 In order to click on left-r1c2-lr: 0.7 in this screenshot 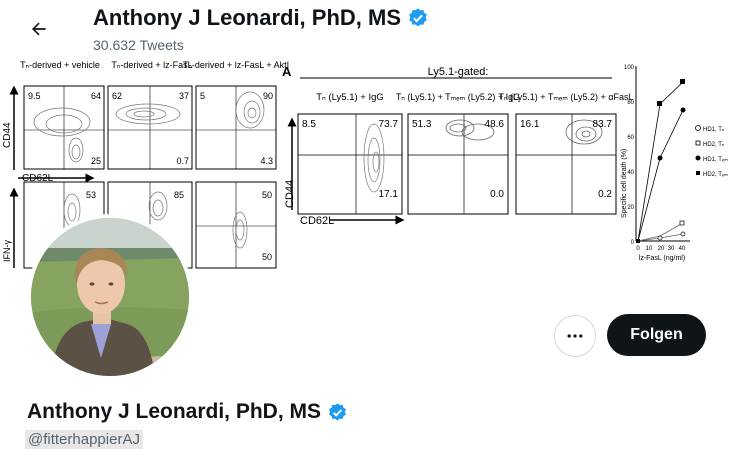, I will do `click(182, 161)`.